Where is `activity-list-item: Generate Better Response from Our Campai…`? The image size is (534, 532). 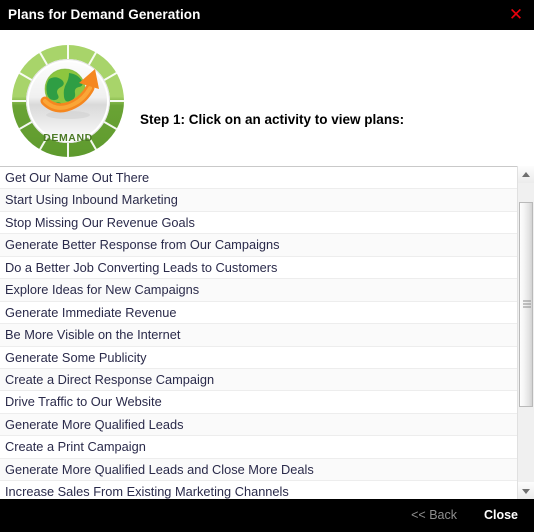 activity-list-item: Generate Better Response from Our Campai… is located at coordinates (258, 245).